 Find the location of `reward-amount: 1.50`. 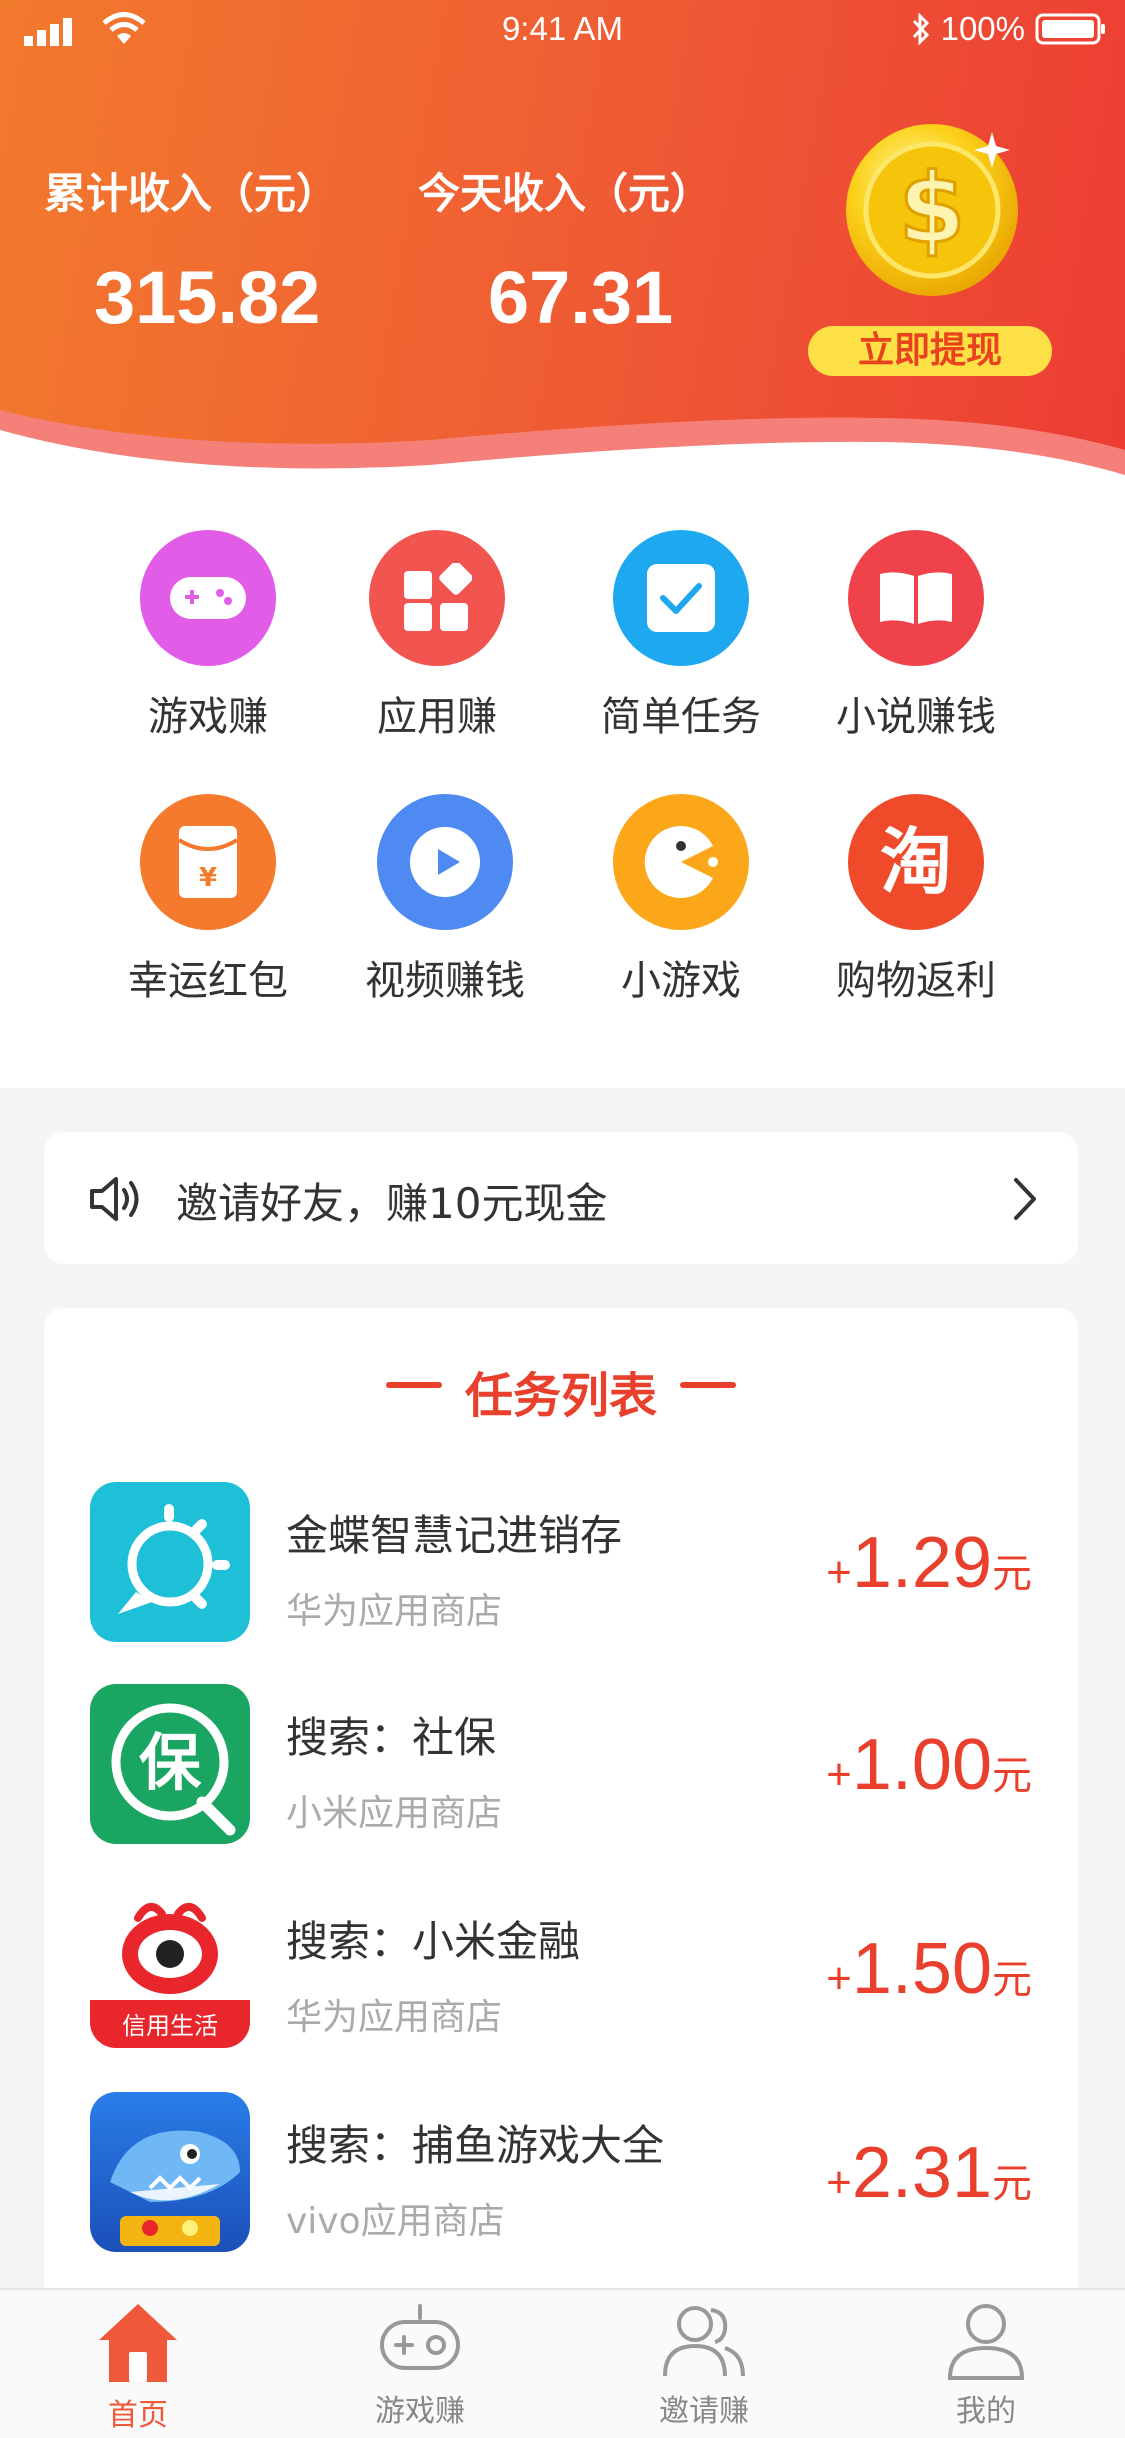

reward-amount: 1.50 is located at coordinates (921, 1969).